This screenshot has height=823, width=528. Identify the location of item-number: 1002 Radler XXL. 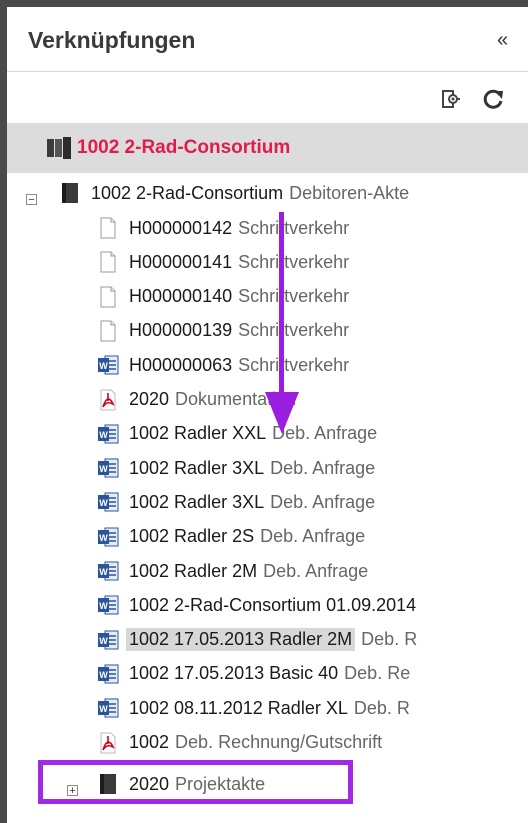
(198, 433).